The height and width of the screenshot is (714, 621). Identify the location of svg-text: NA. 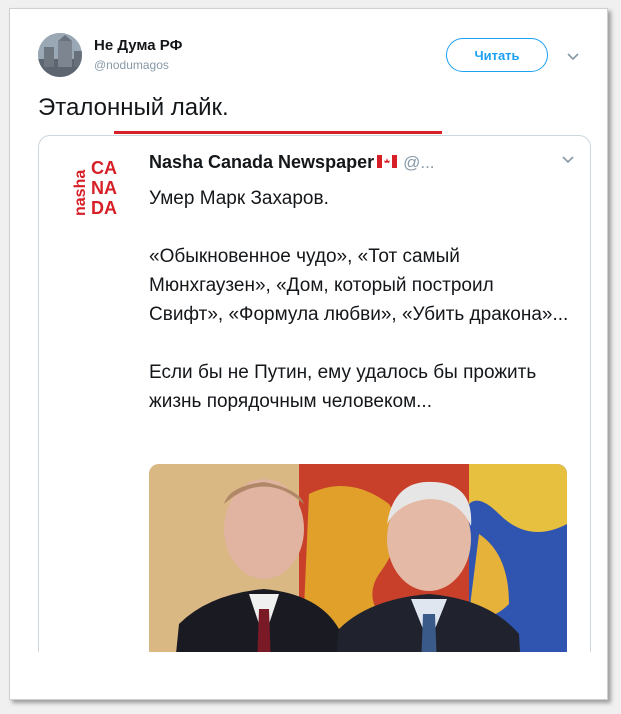
(104, 188).